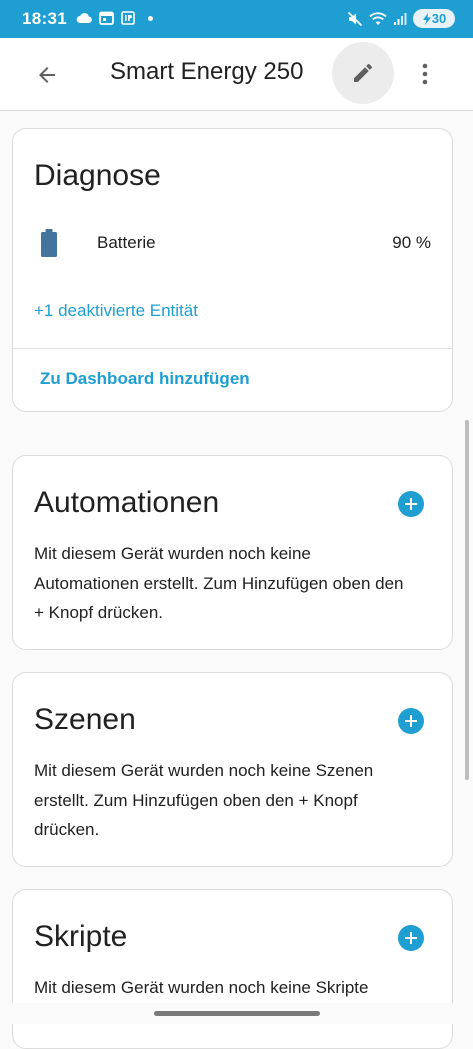  I want to click on page-title: Smart Energy 250, so click(207, 71).